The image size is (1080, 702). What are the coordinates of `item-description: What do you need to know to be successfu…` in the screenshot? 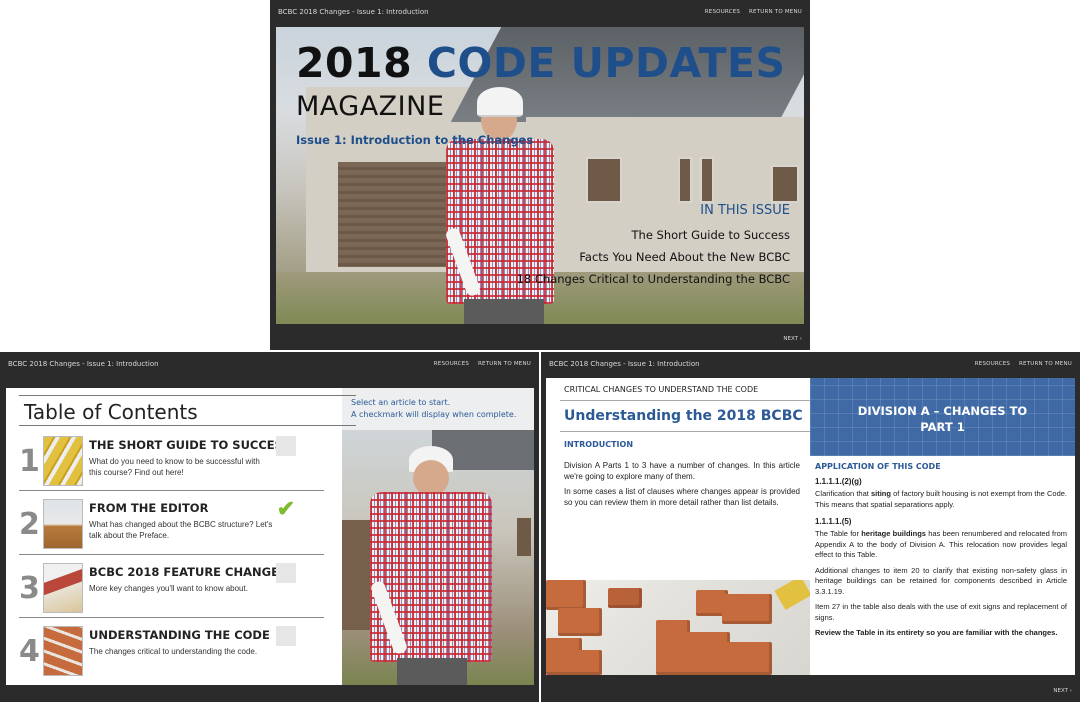 It's located at (174, 467).